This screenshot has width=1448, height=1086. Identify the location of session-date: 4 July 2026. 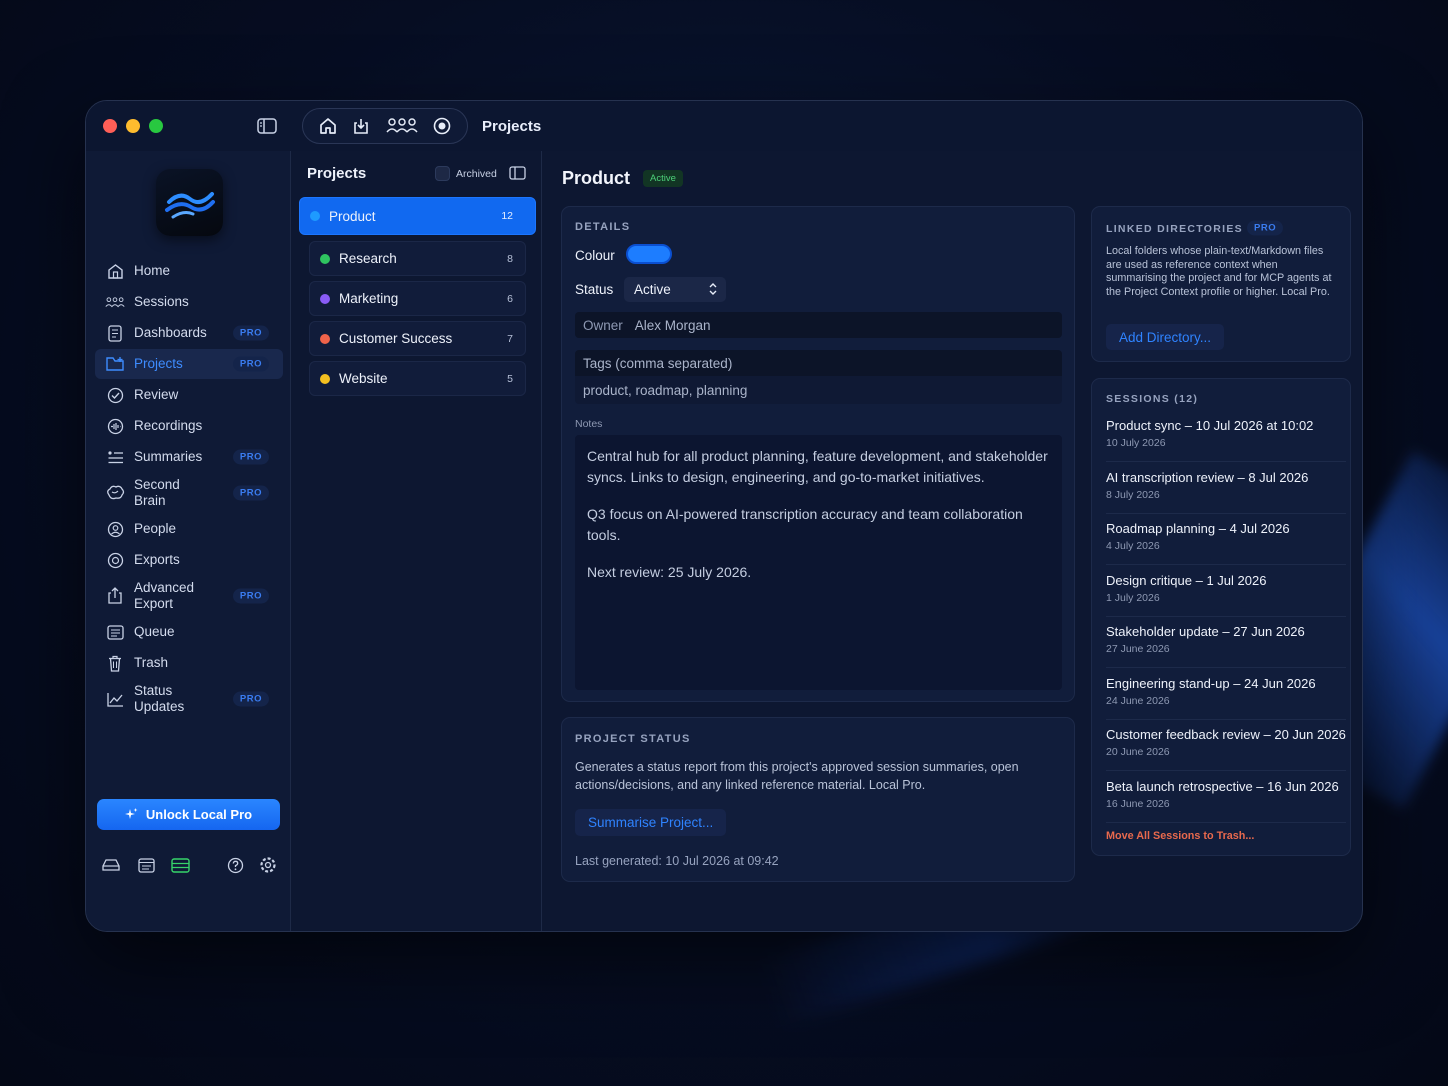
(1133, 546).